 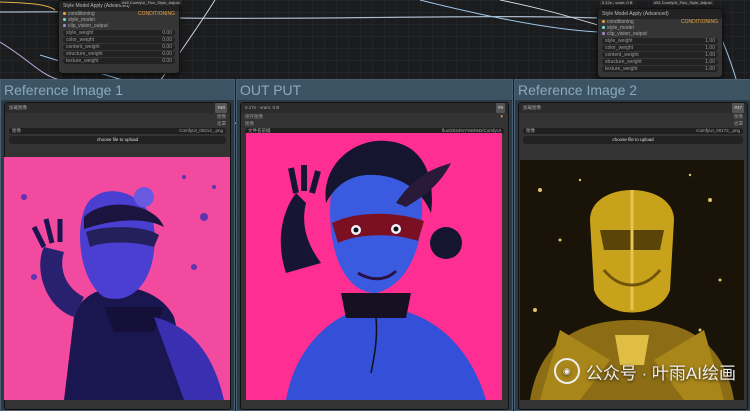 I want to click on node-id-badge: #47, so click(x=738, y=108).